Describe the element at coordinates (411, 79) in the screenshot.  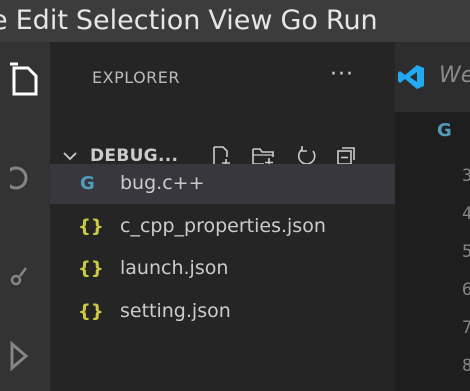
I see `vscode-logo-icon` at that location.